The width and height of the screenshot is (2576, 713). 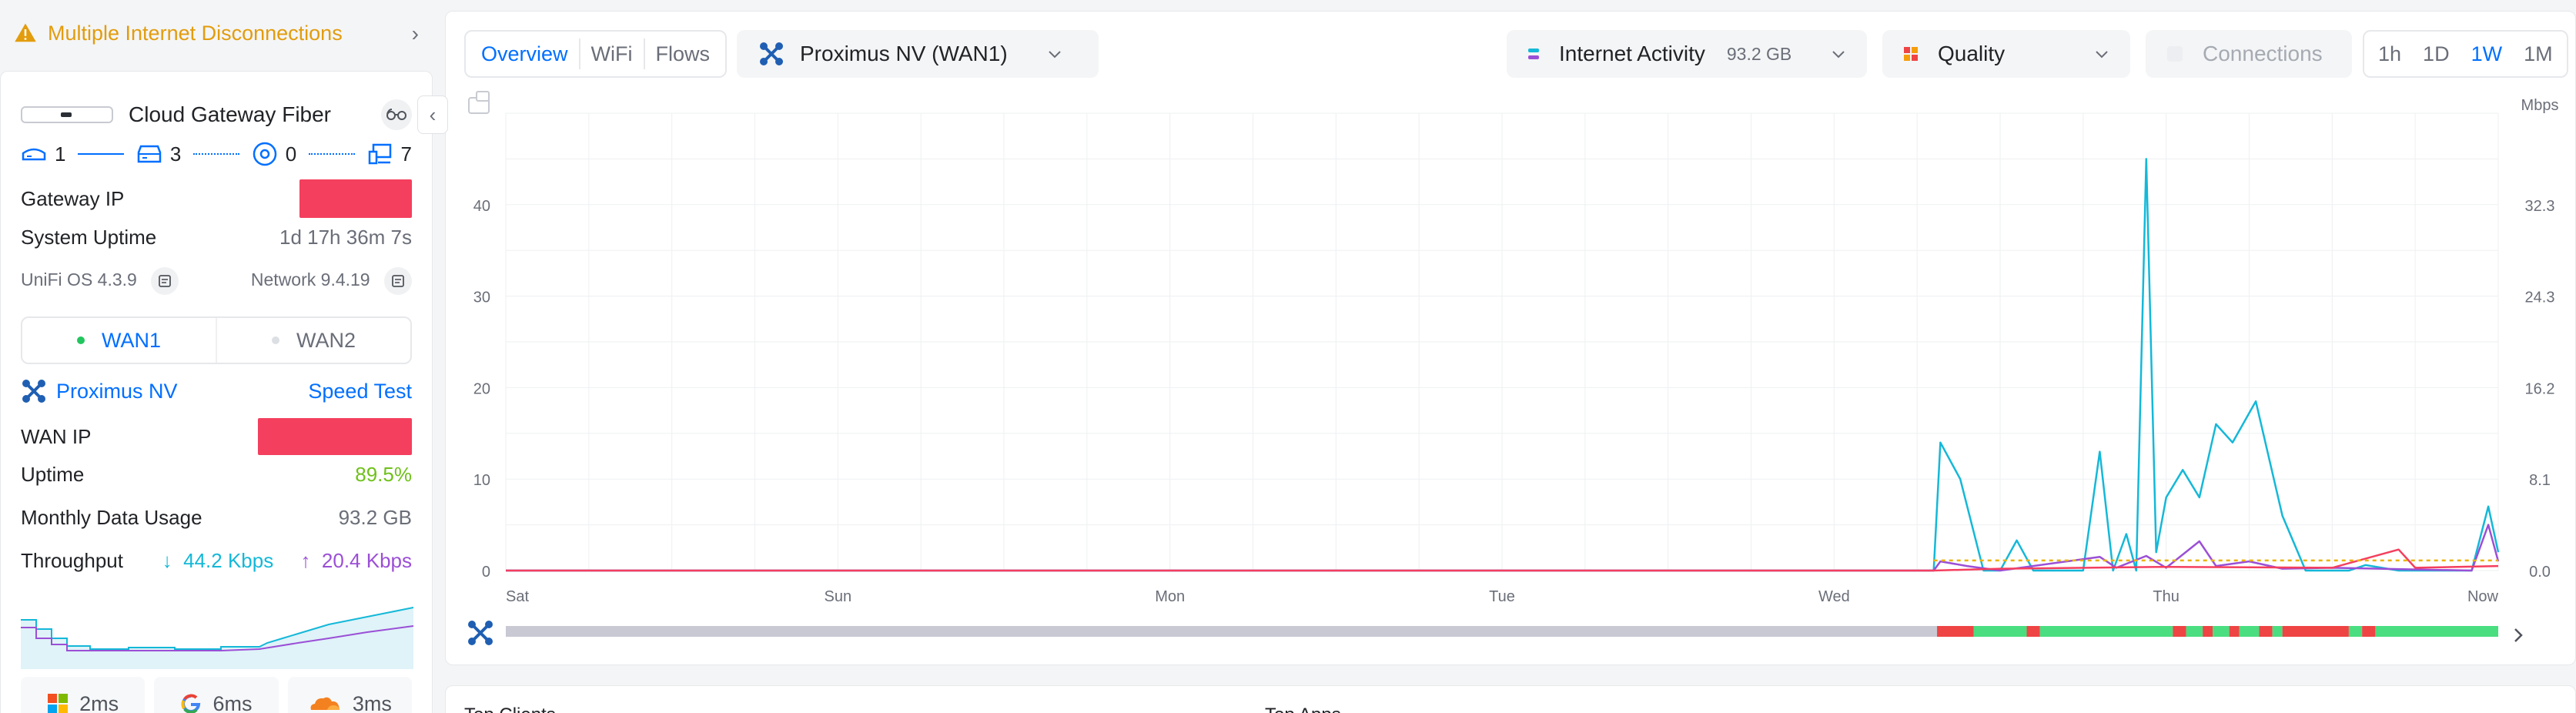 What do you see at coordinates (72, 560) in the screenshot?
I see `throughput-label: Throughput` at bounding box center [72, 560].